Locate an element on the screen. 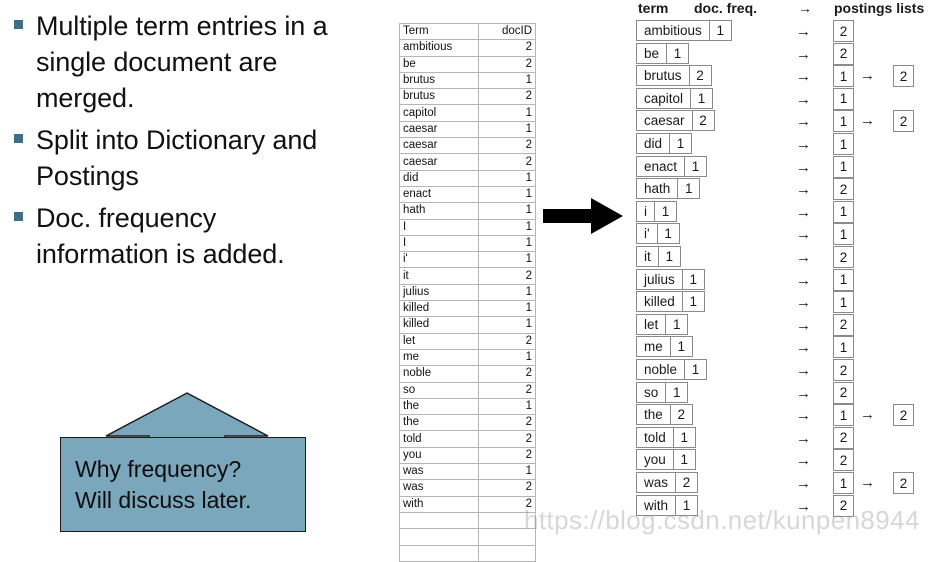  table-row: caesar 1 is located at coordinates (467, 129).